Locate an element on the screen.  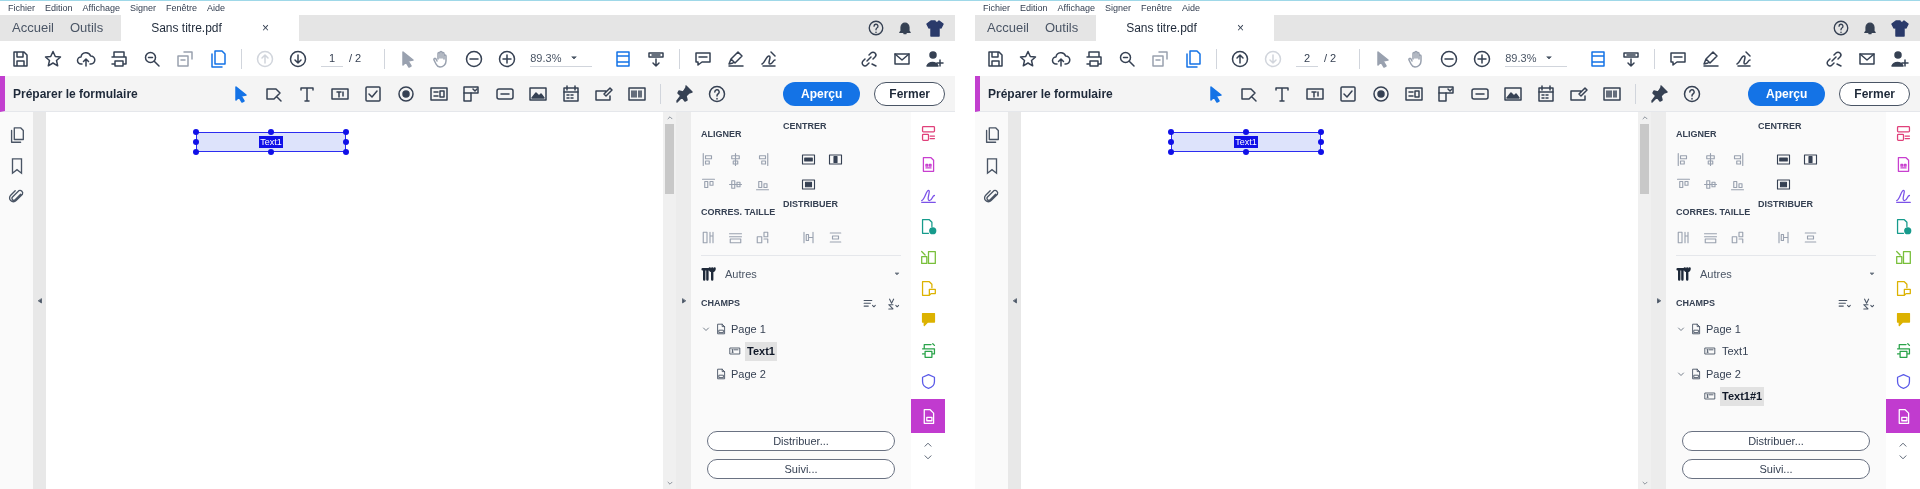
previous-page-icon is located at coordinates (1240, 58).